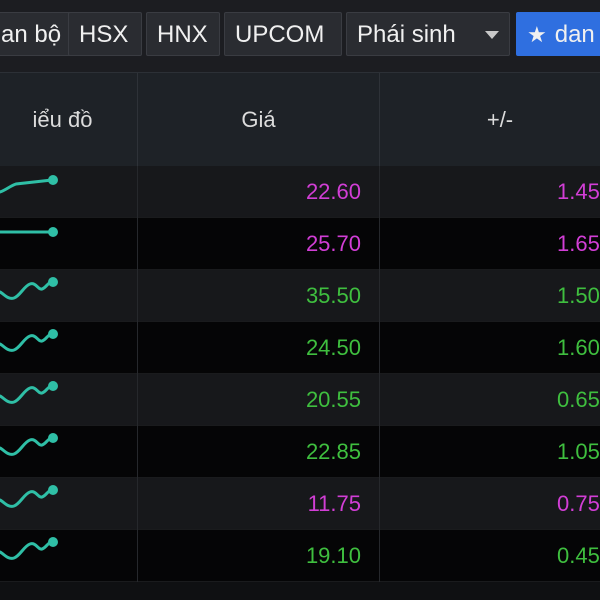  What do you see at coordinates (492, 35) in the screenshot?
I see `chevron-down-icon` at bounding box center [492, 35].